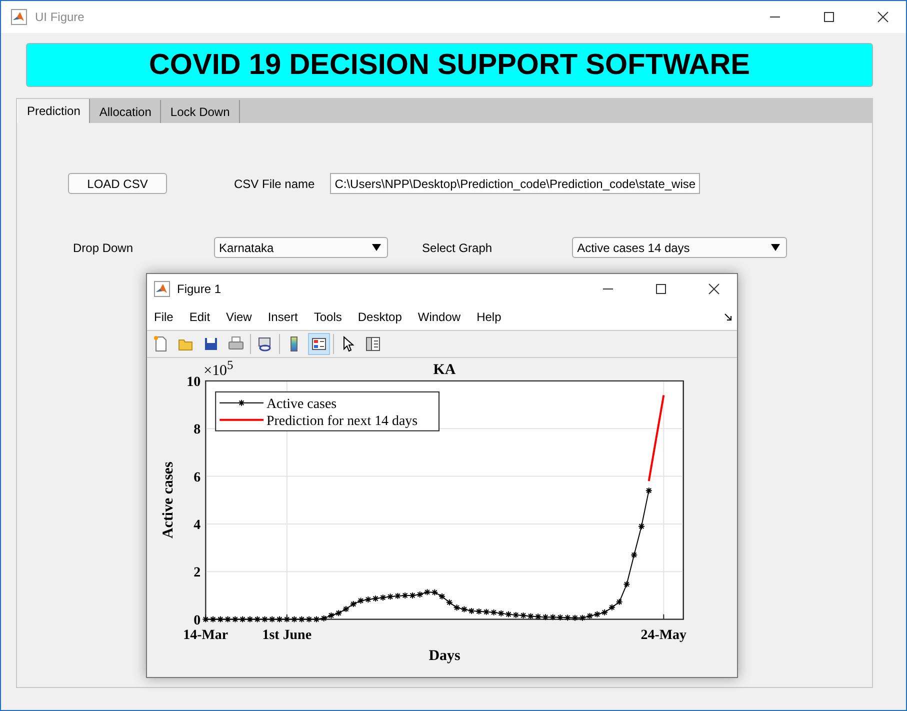 This screenshot has height=711, width=907. I want to click on menu-item: View, so click(239, 317).